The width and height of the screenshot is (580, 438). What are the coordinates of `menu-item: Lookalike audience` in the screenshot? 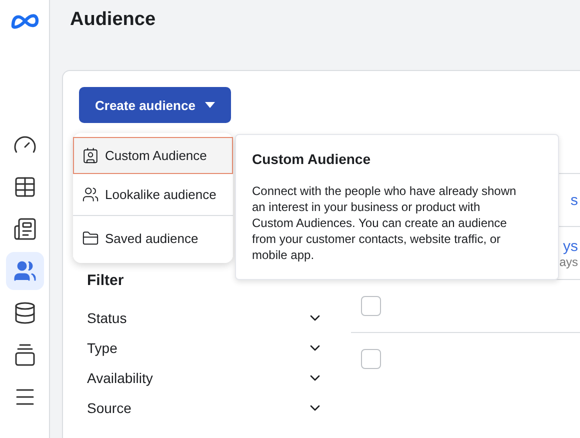 It's located at (153, 194).